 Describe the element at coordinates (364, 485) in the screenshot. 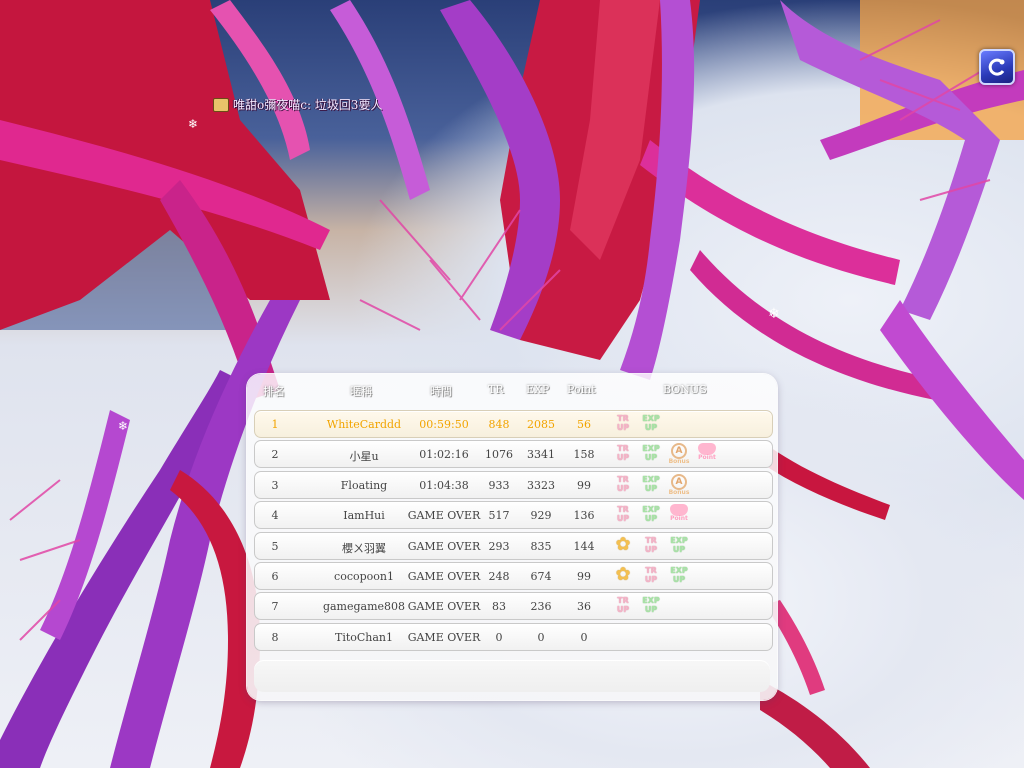

I see `cell-name: Floating` at that location.